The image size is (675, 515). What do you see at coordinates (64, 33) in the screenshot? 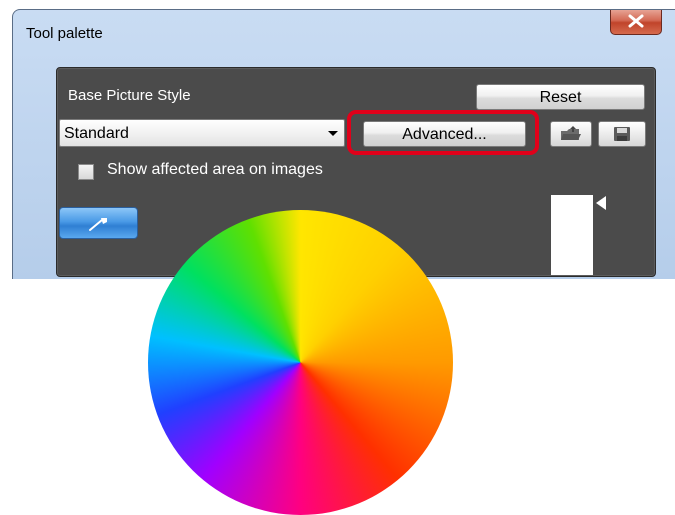
I see `window-title: Tool palette` at bounding box center [64, 33].